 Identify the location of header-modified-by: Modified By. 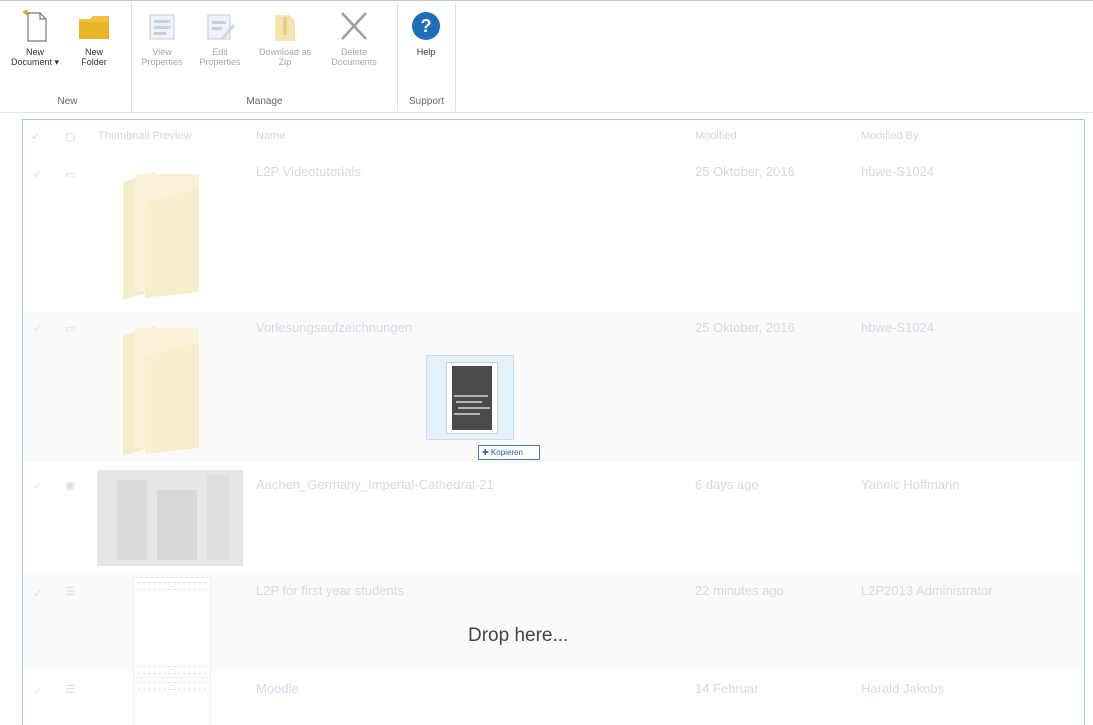
(889, 136).